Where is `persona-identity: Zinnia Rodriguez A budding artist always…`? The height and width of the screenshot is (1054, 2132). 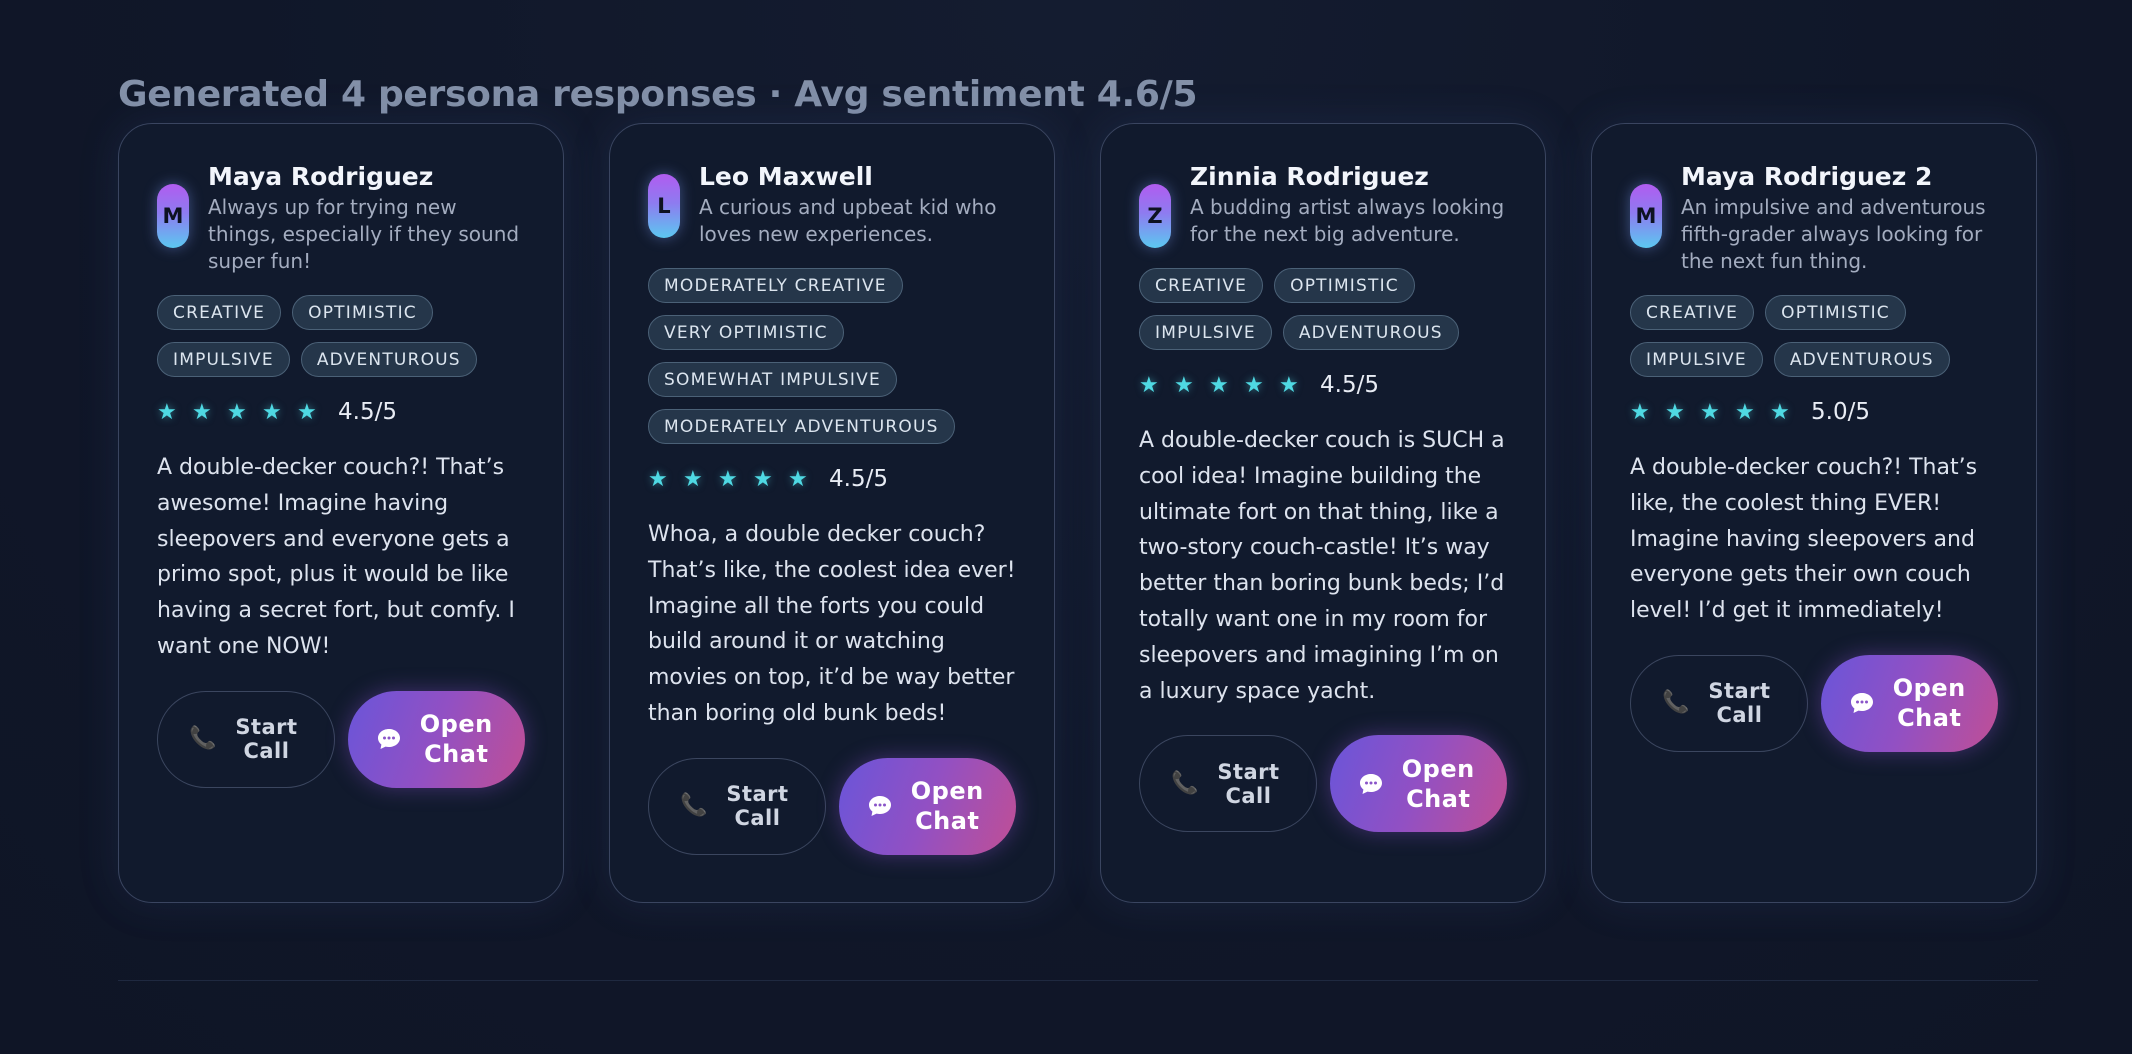
persona-identity: Zinnia Rodriguez A budding artist always… is located at coordinates (1348, 205).